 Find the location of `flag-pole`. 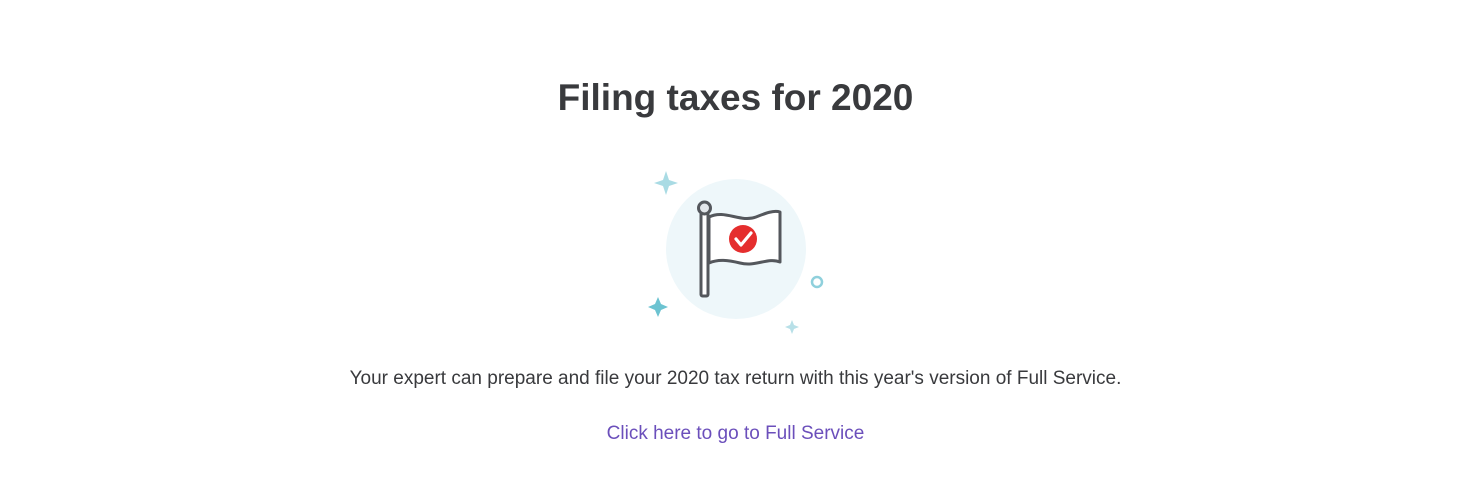

flag-pole is located at coordinates (704, 254).